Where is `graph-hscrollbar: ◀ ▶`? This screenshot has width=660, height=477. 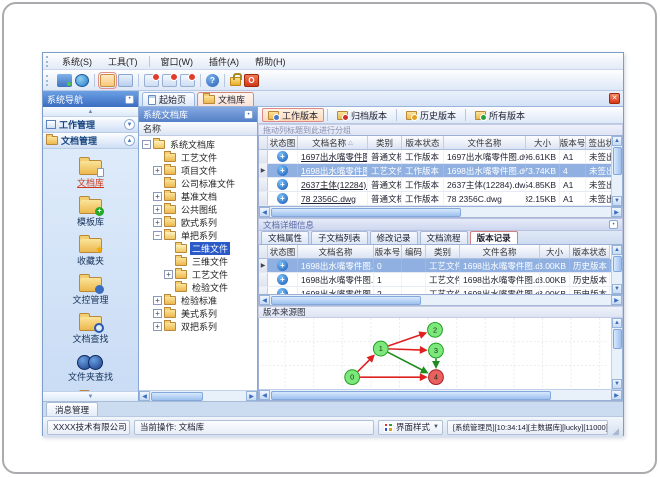
graph-hscrollbar: ◀ ▶ is located at coordinates (440, 394).